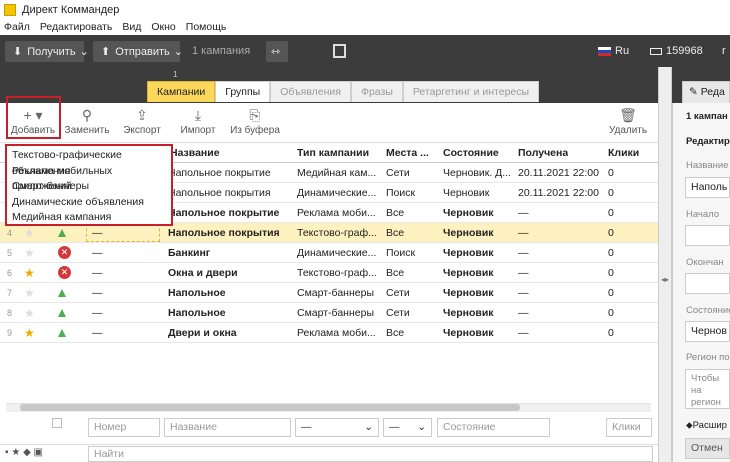  I want to click on menu-help: Помощь, so click(206, 27).